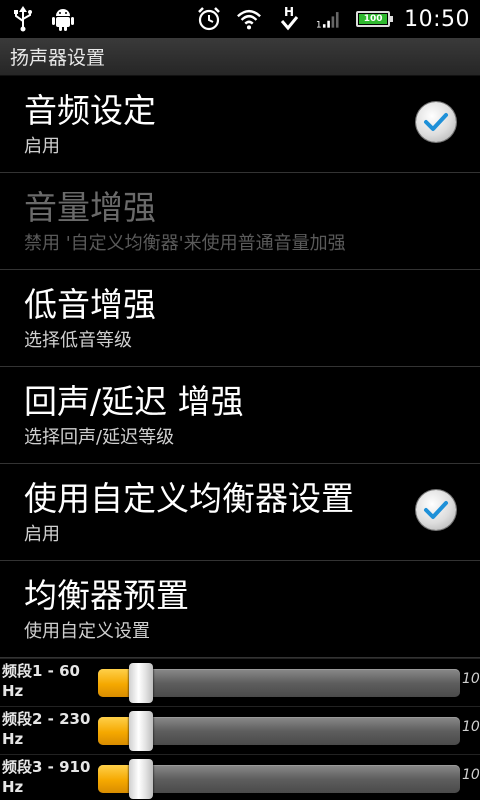 This screenshot has width=480, height=800. Describe the element at coordinates (90, 207) in the screenshot. I see `item-title: 音量增强` at that location.